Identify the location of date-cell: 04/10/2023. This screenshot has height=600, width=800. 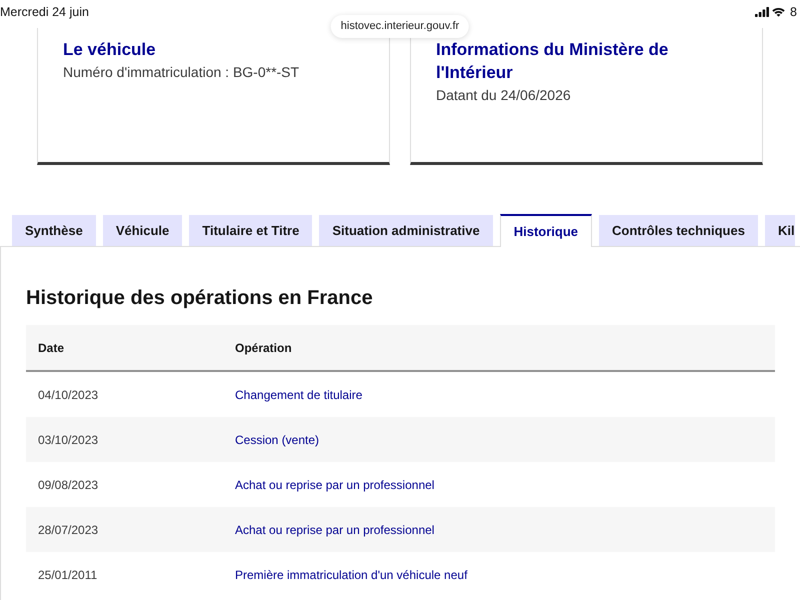
(68, 395).